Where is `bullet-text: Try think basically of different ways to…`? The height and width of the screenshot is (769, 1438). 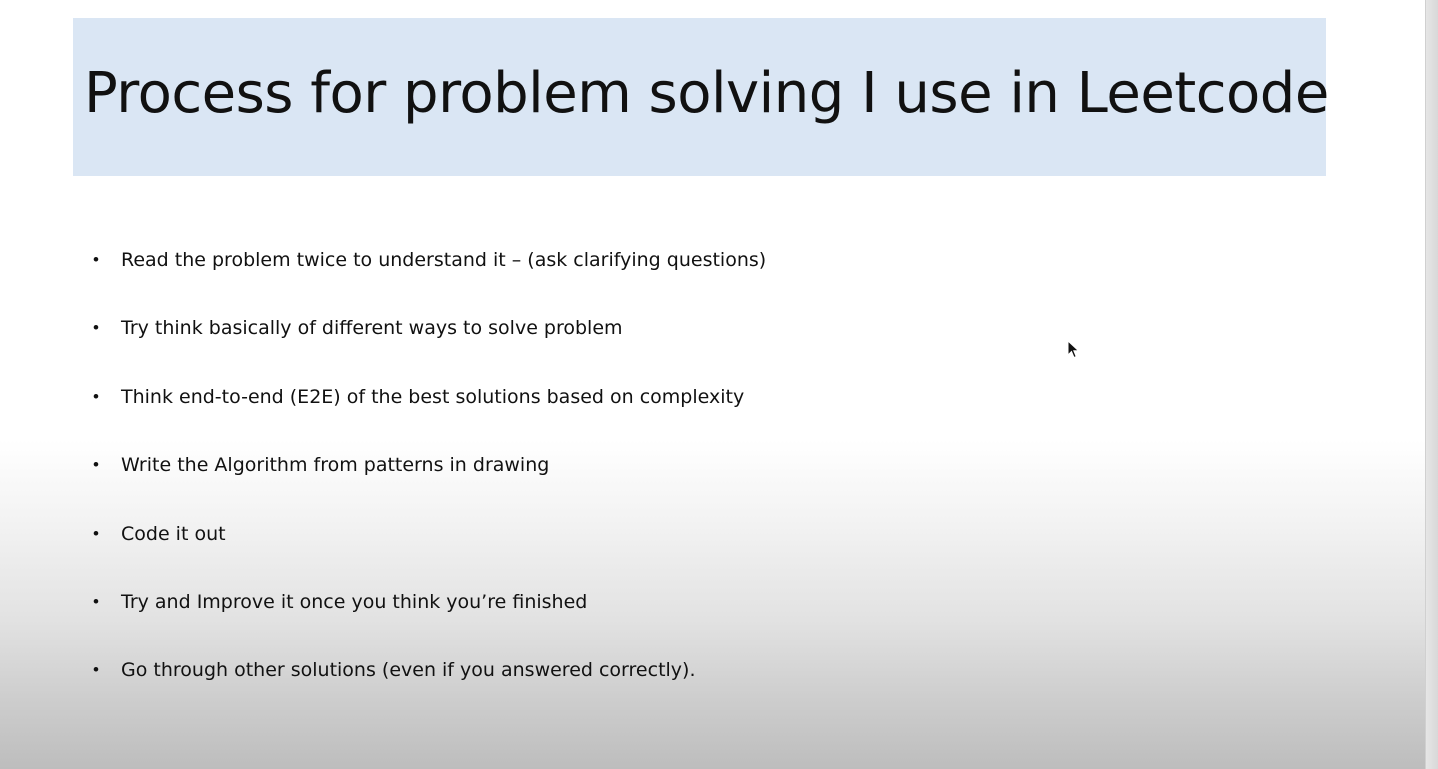
bullet-text: Try think basically of different ways to… is located at coordinates (372, 328).